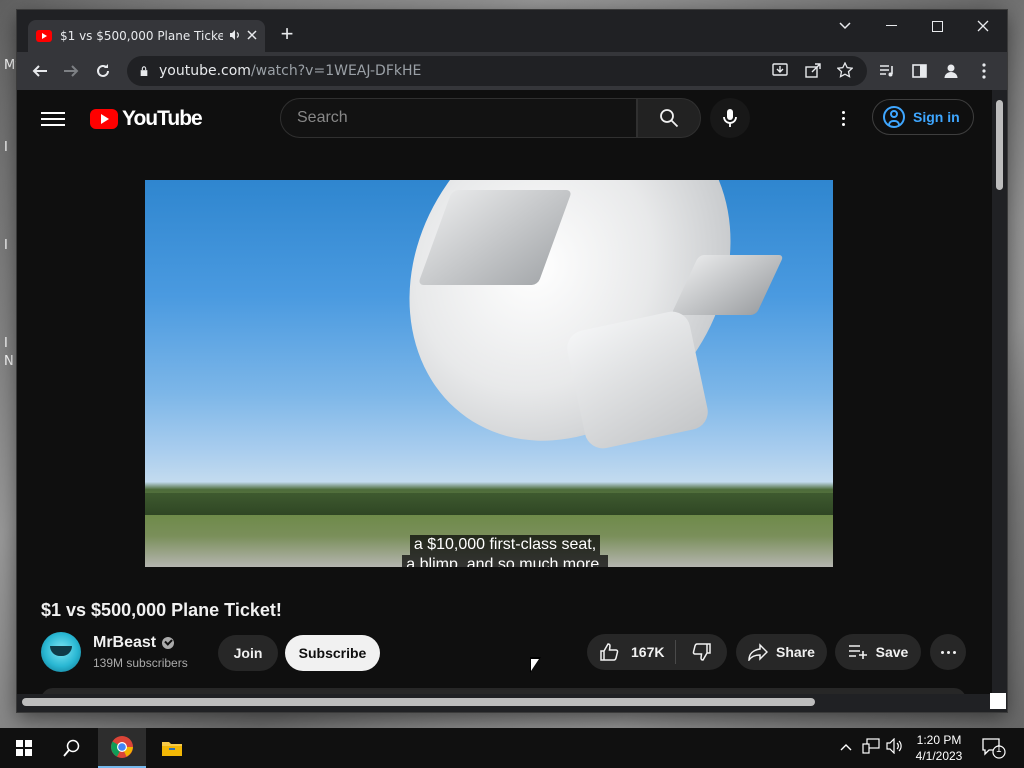 This screenshot has height=768, width=1024. I want to click on like-count: 167K, so click(648, 652).